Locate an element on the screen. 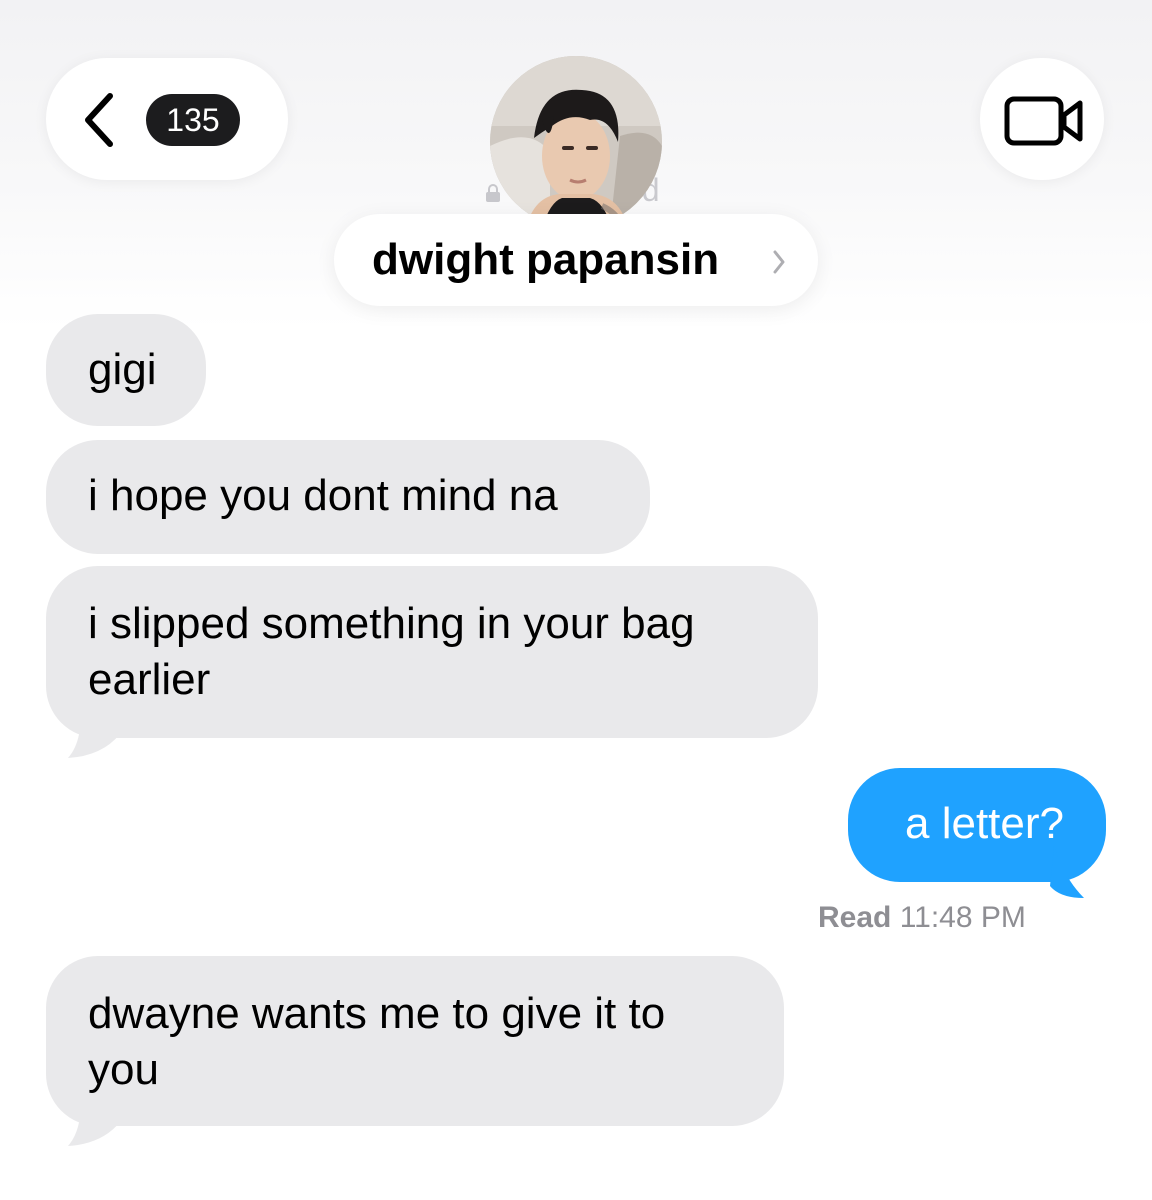  chevron-left-icon is located at coordinates (100, 120).